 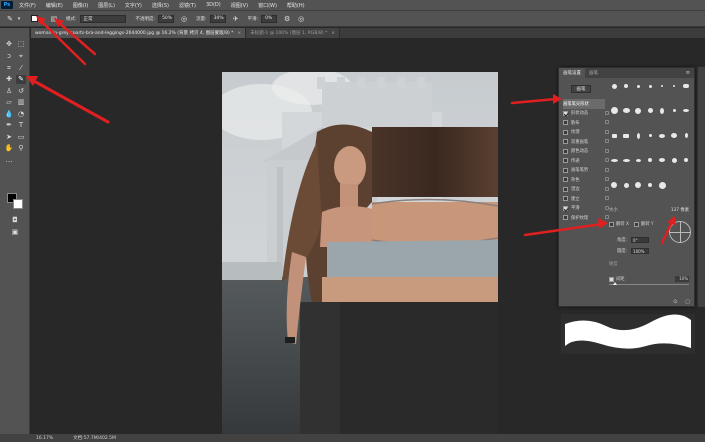 I want to click on menu-filter: 滤镜(T), so click(x=187, y=5).